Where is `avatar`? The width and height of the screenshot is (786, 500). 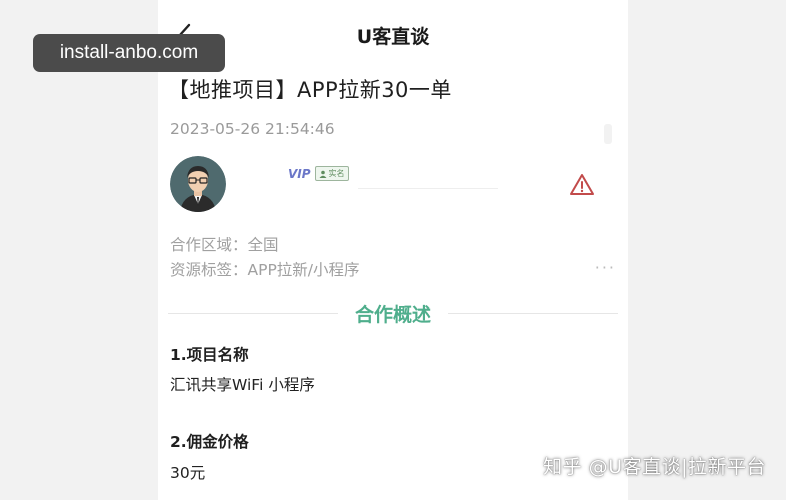
avatar is located at coordinates (198, 184).